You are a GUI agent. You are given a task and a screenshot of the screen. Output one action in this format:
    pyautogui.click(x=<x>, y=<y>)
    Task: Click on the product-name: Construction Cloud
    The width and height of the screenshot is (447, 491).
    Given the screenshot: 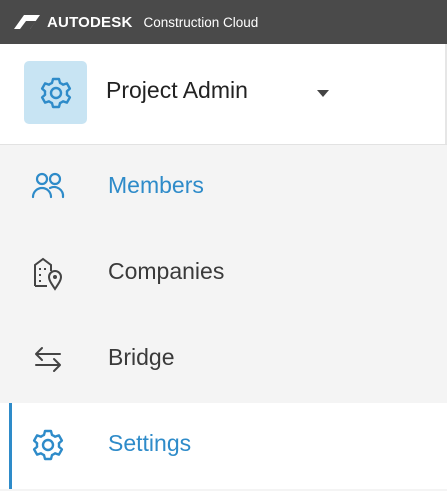 What is the action you would take?
    pyautogui.click(x=201, y=22)
    